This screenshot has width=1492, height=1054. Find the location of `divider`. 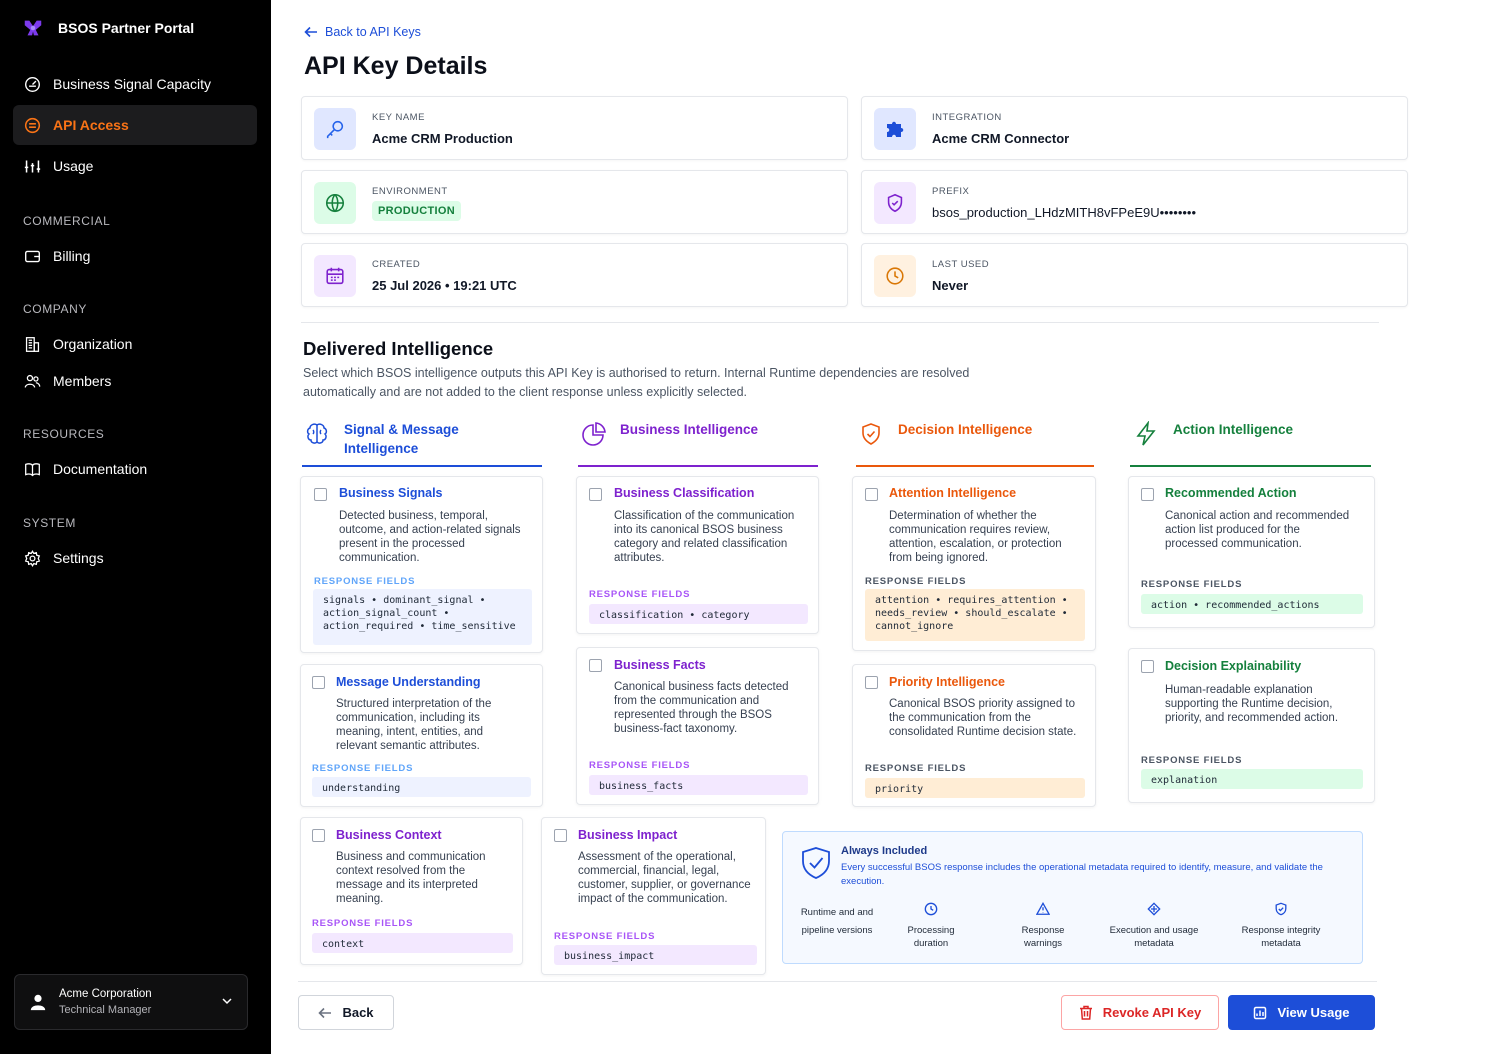

divider is located at coordinates (840, 322).